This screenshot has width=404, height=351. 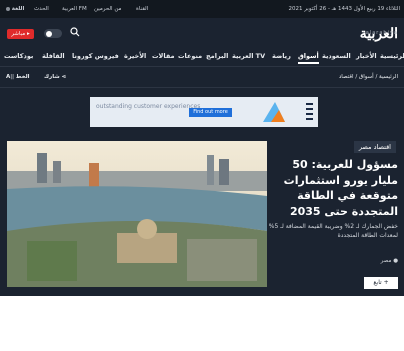 I want to click on nav-item-misc: منوعات, so click(x=190, y=56).